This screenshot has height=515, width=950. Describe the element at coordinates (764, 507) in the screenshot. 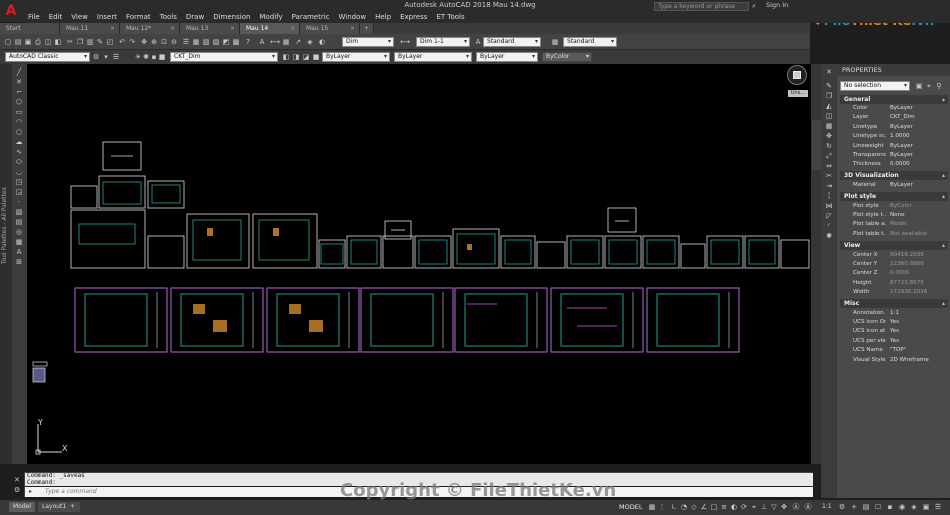

I see `dynamic-ucs-icon: ⊥` at that location.